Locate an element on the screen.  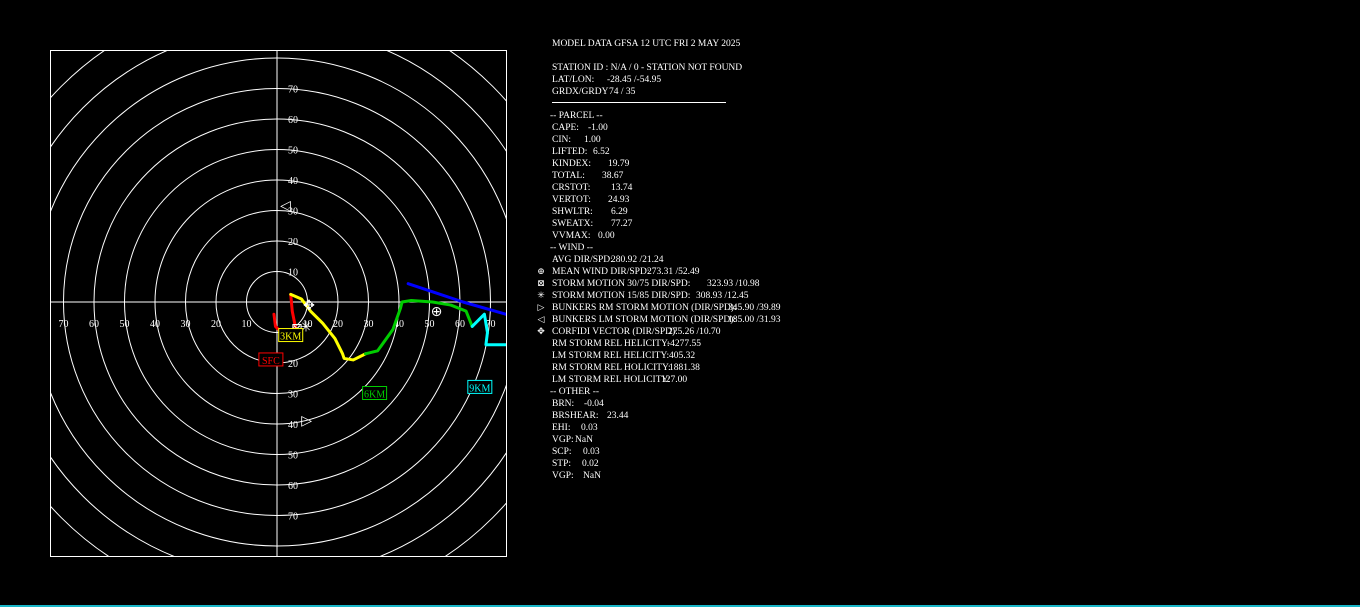
wind-label: BUNKERS RM STORM MOTION (DIR/SPD): is located at coordinates (644, 308).